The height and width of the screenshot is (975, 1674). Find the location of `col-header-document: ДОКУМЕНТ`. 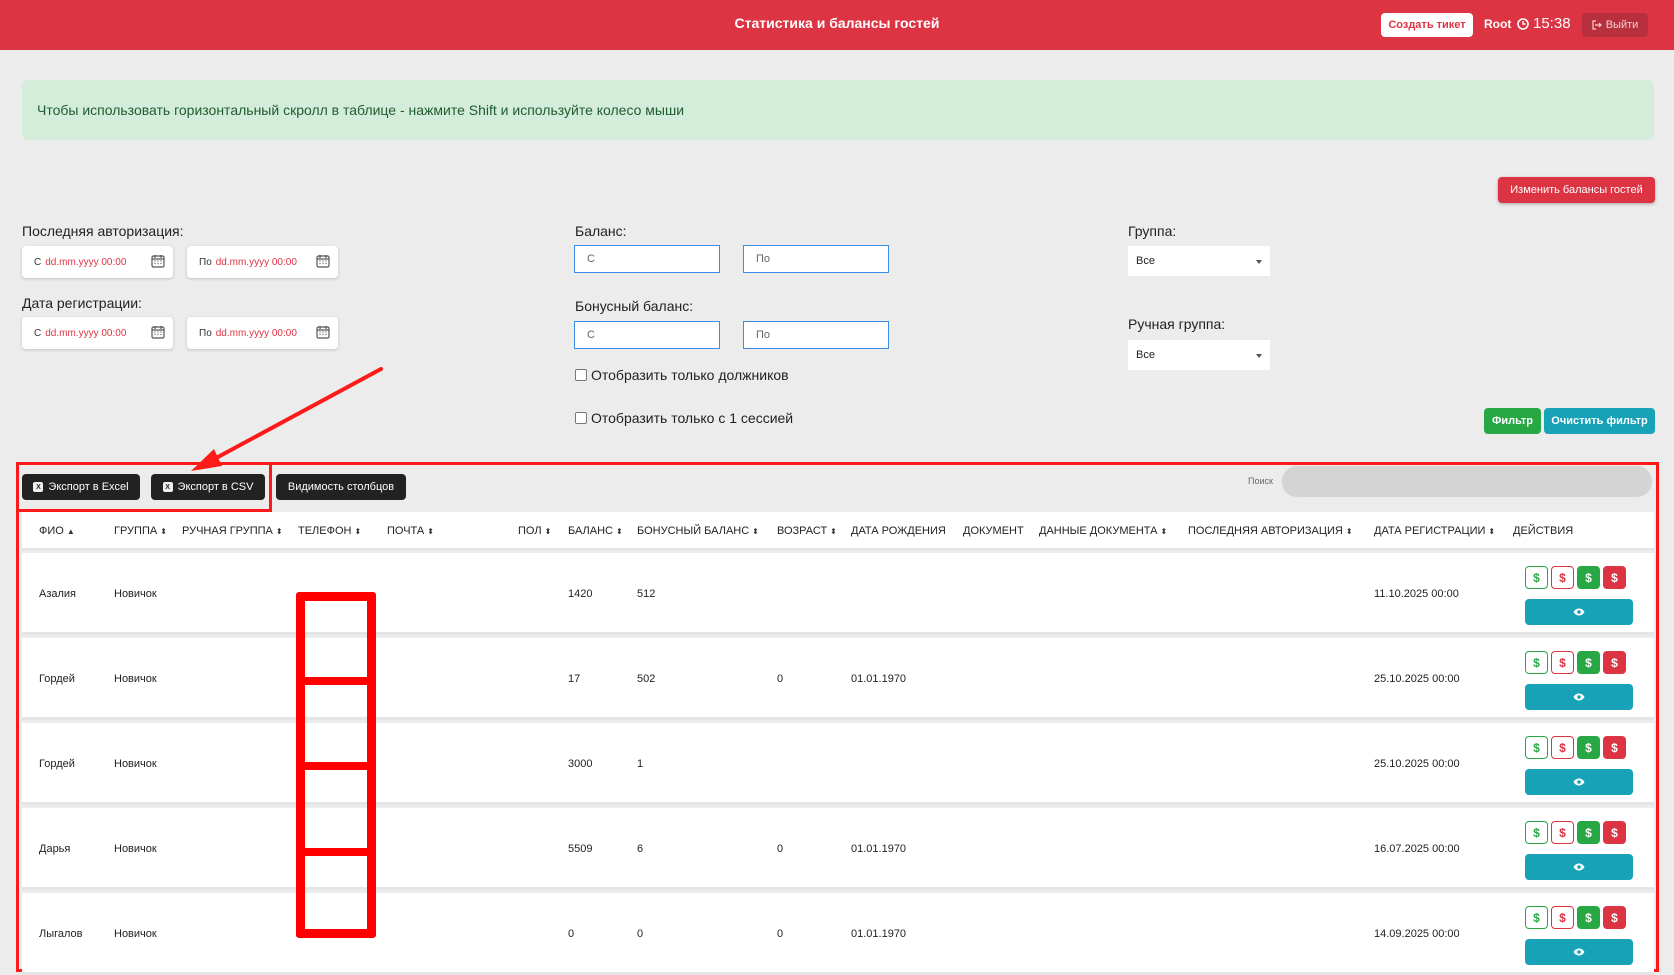

col-header-document: ДОКУМЕНТ is located at coordinates (993, 531).